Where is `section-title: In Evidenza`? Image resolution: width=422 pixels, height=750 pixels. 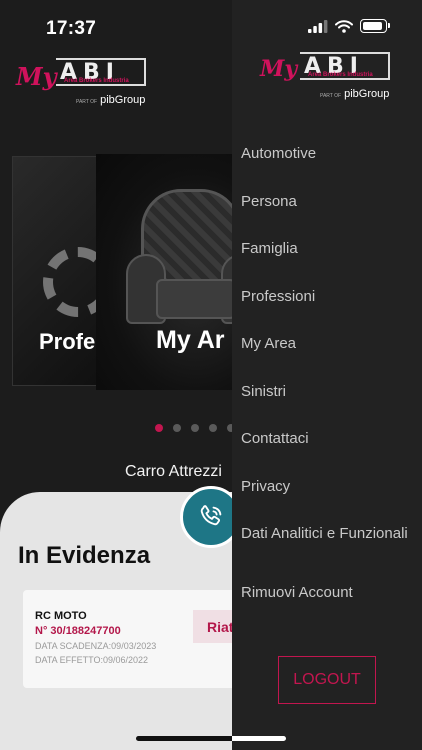
section-title: In Evidenza is located at coordinates (84, 555).